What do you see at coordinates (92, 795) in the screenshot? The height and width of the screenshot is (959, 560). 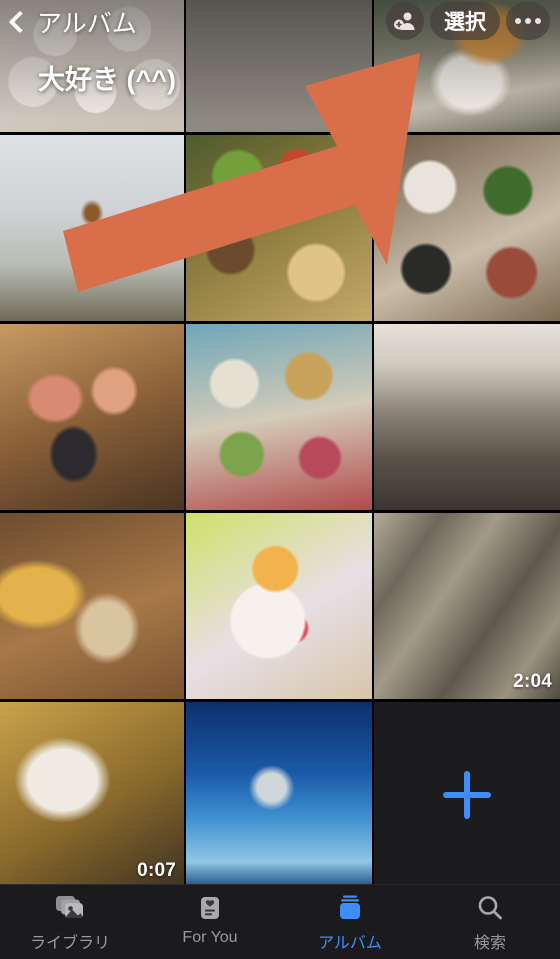 I see `photo-cell: 0:07` at bounding box center [92, 795].